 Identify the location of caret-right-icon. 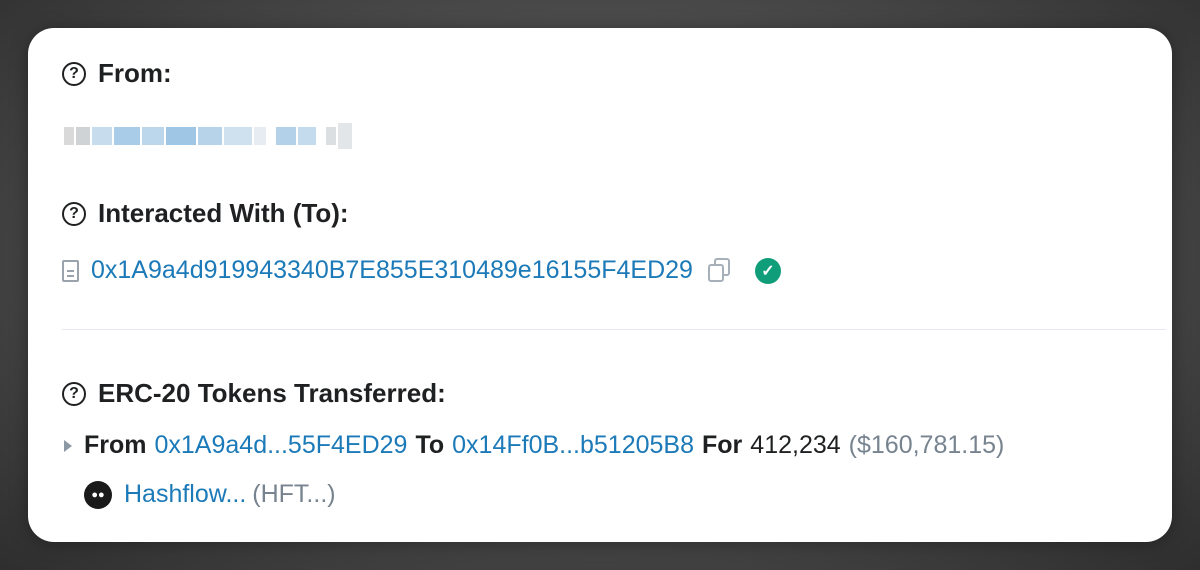
(68, 445).